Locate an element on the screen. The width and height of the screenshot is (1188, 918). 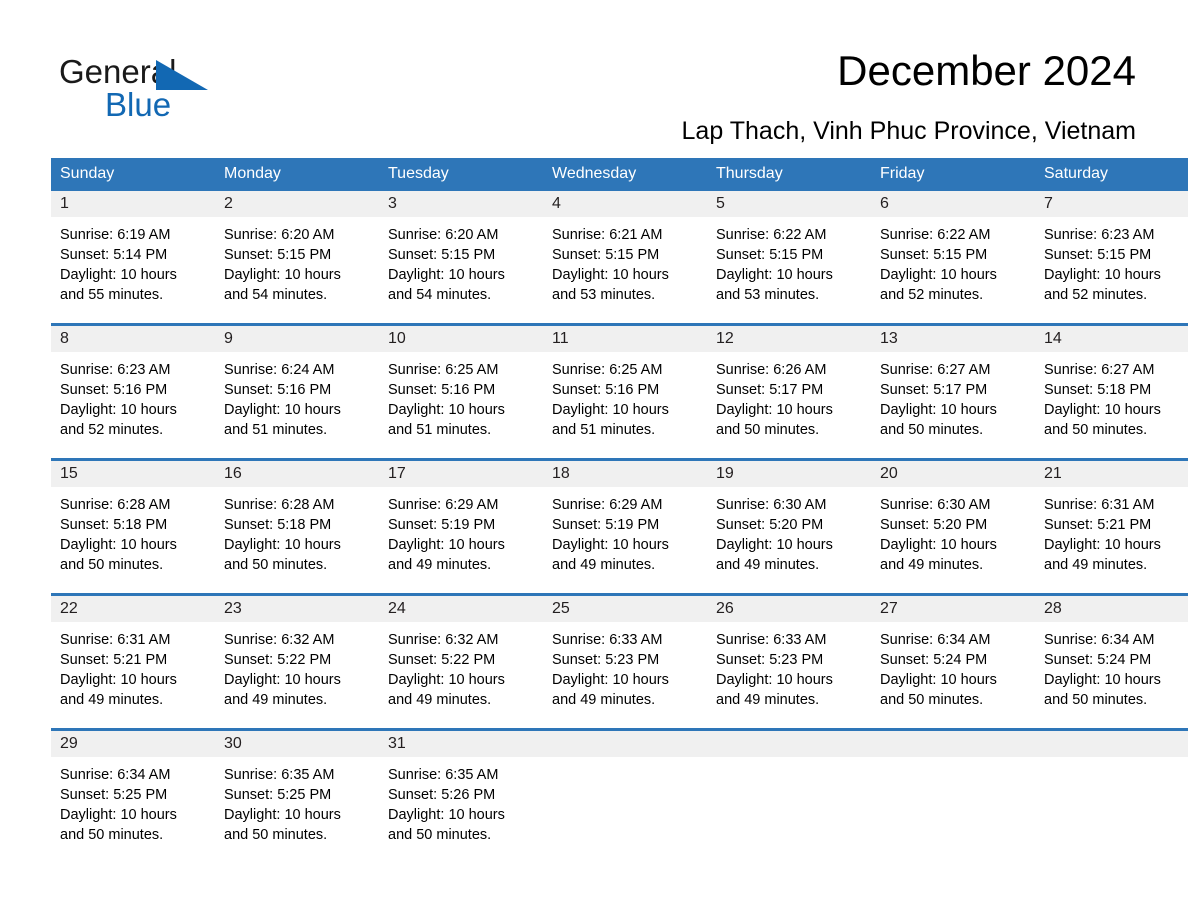
sunrise-text: Sunrise: 6:35 AM is located at coordinates (279, 775).